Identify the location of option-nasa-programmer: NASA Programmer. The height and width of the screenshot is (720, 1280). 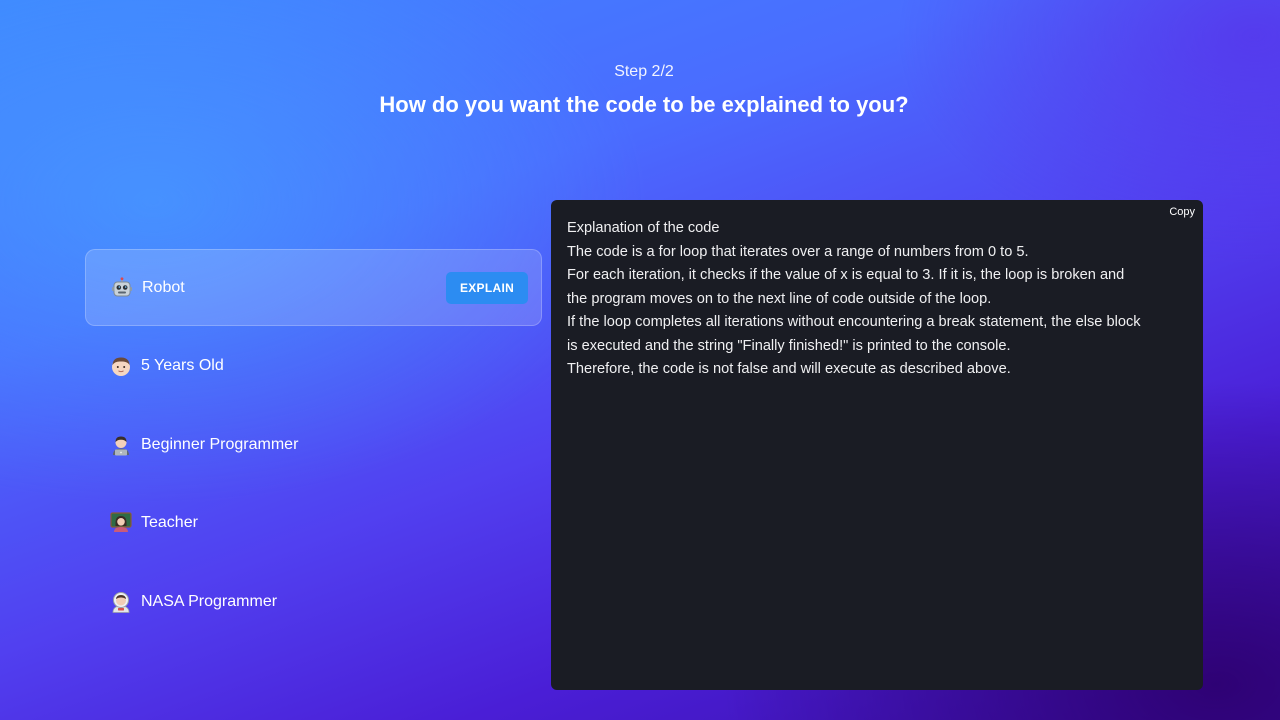
(313, 601).